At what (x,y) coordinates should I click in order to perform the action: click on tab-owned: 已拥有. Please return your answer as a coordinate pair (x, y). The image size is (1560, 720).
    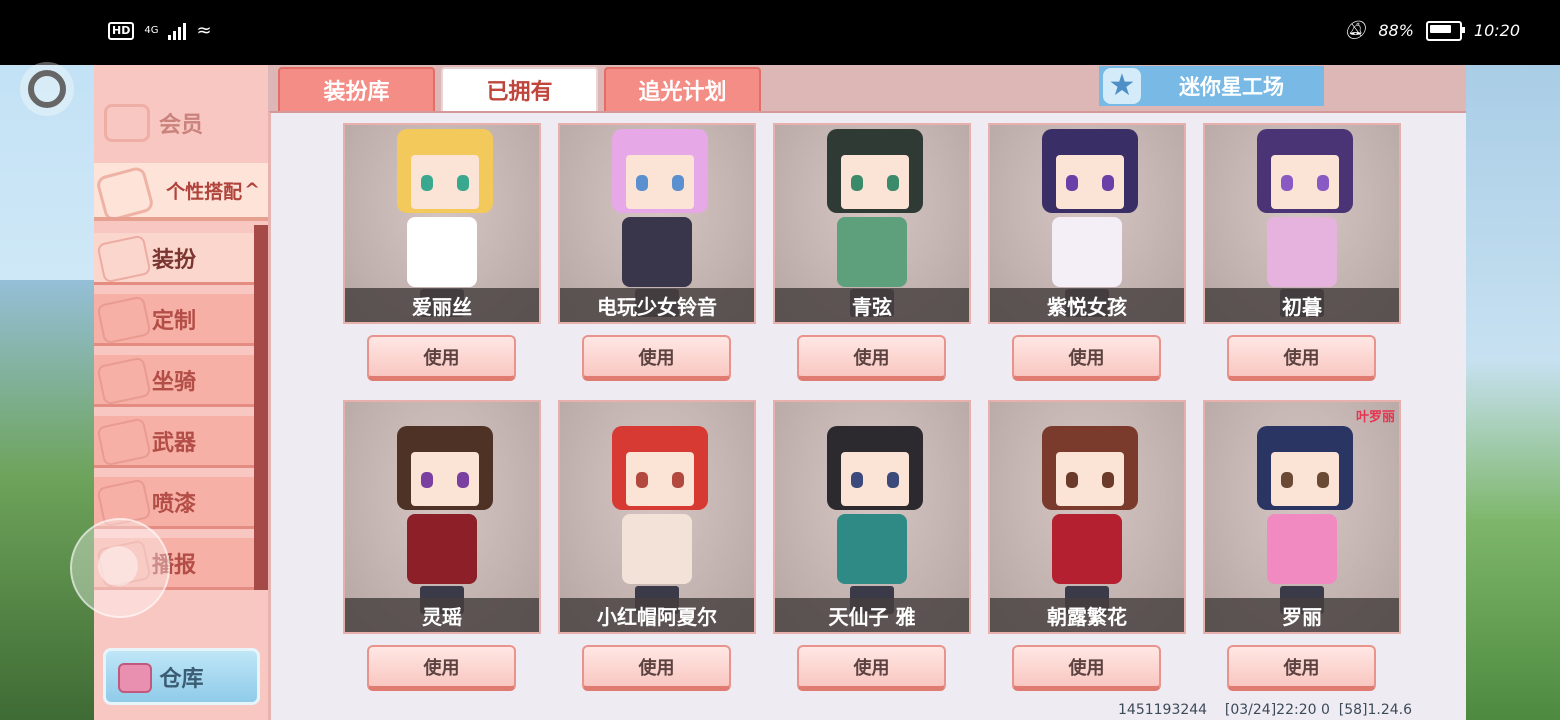
    Looking at the image, I should click on (519, 89).